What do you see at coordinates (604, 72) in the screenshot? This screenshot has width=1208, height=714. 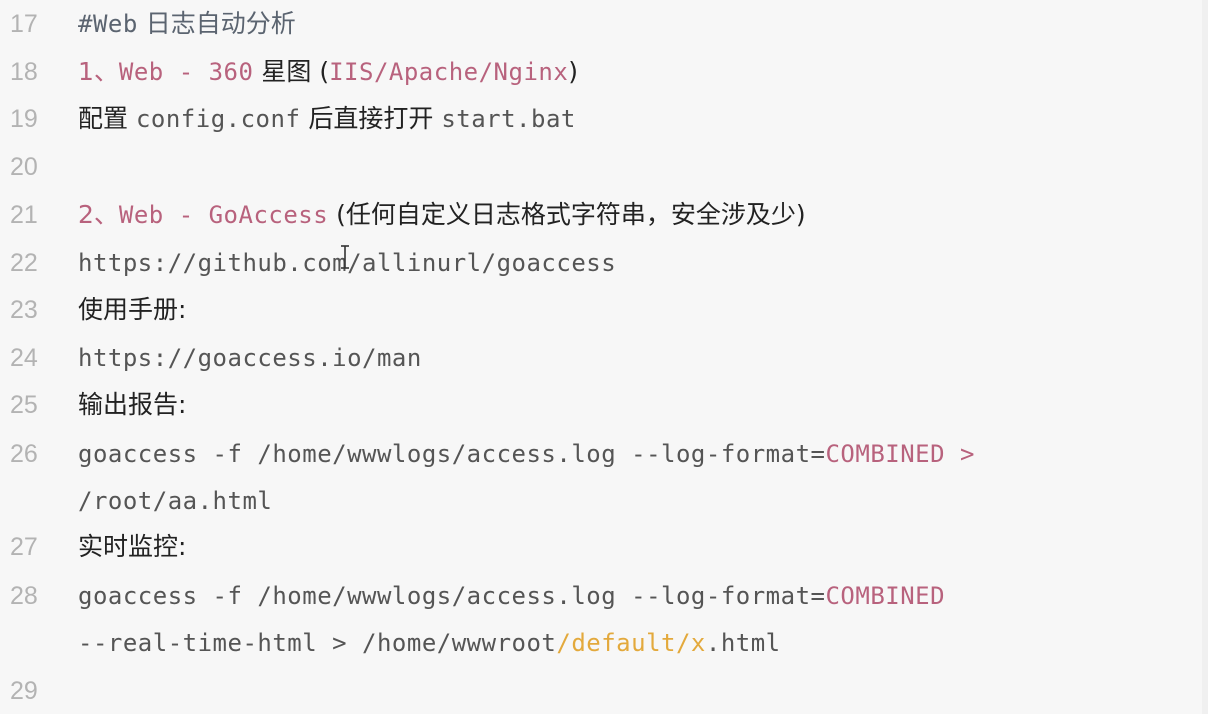 I see `editor-line: 18 1、Web - 360 星图 (IIS/Apache/Nginx)` at bounding box center [604, 72].